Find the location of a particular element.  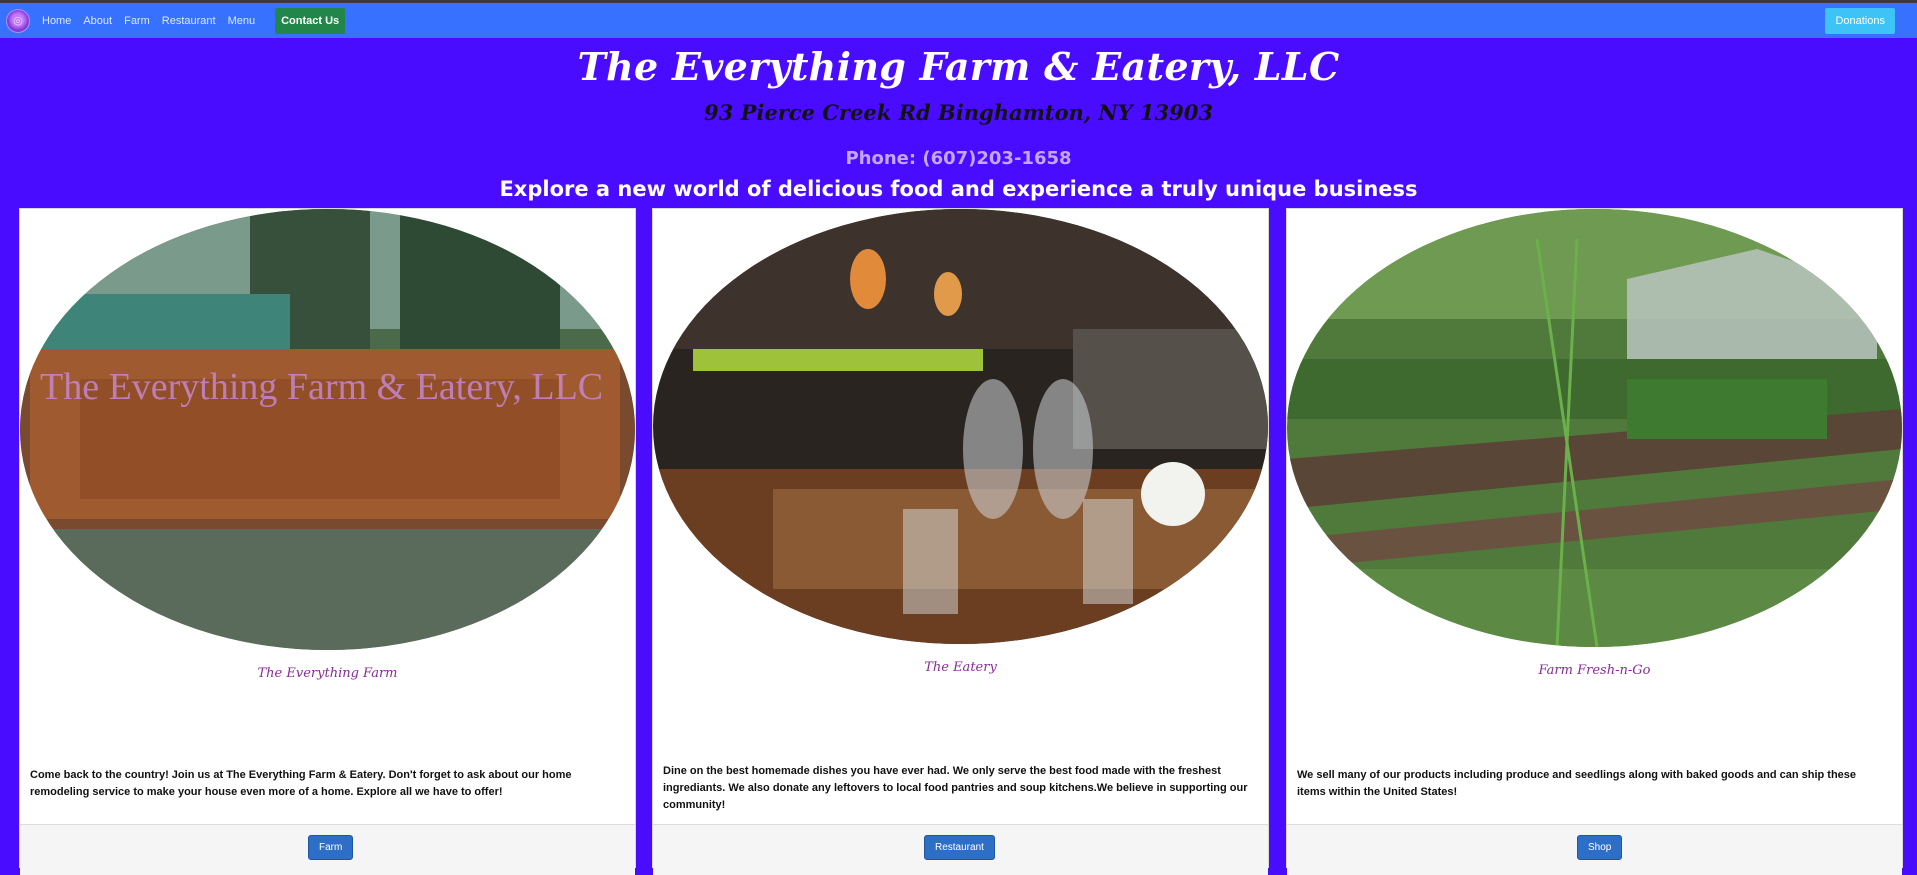

phone-text: Phone: (607)203-1658 is located at coordinates (958, 158).